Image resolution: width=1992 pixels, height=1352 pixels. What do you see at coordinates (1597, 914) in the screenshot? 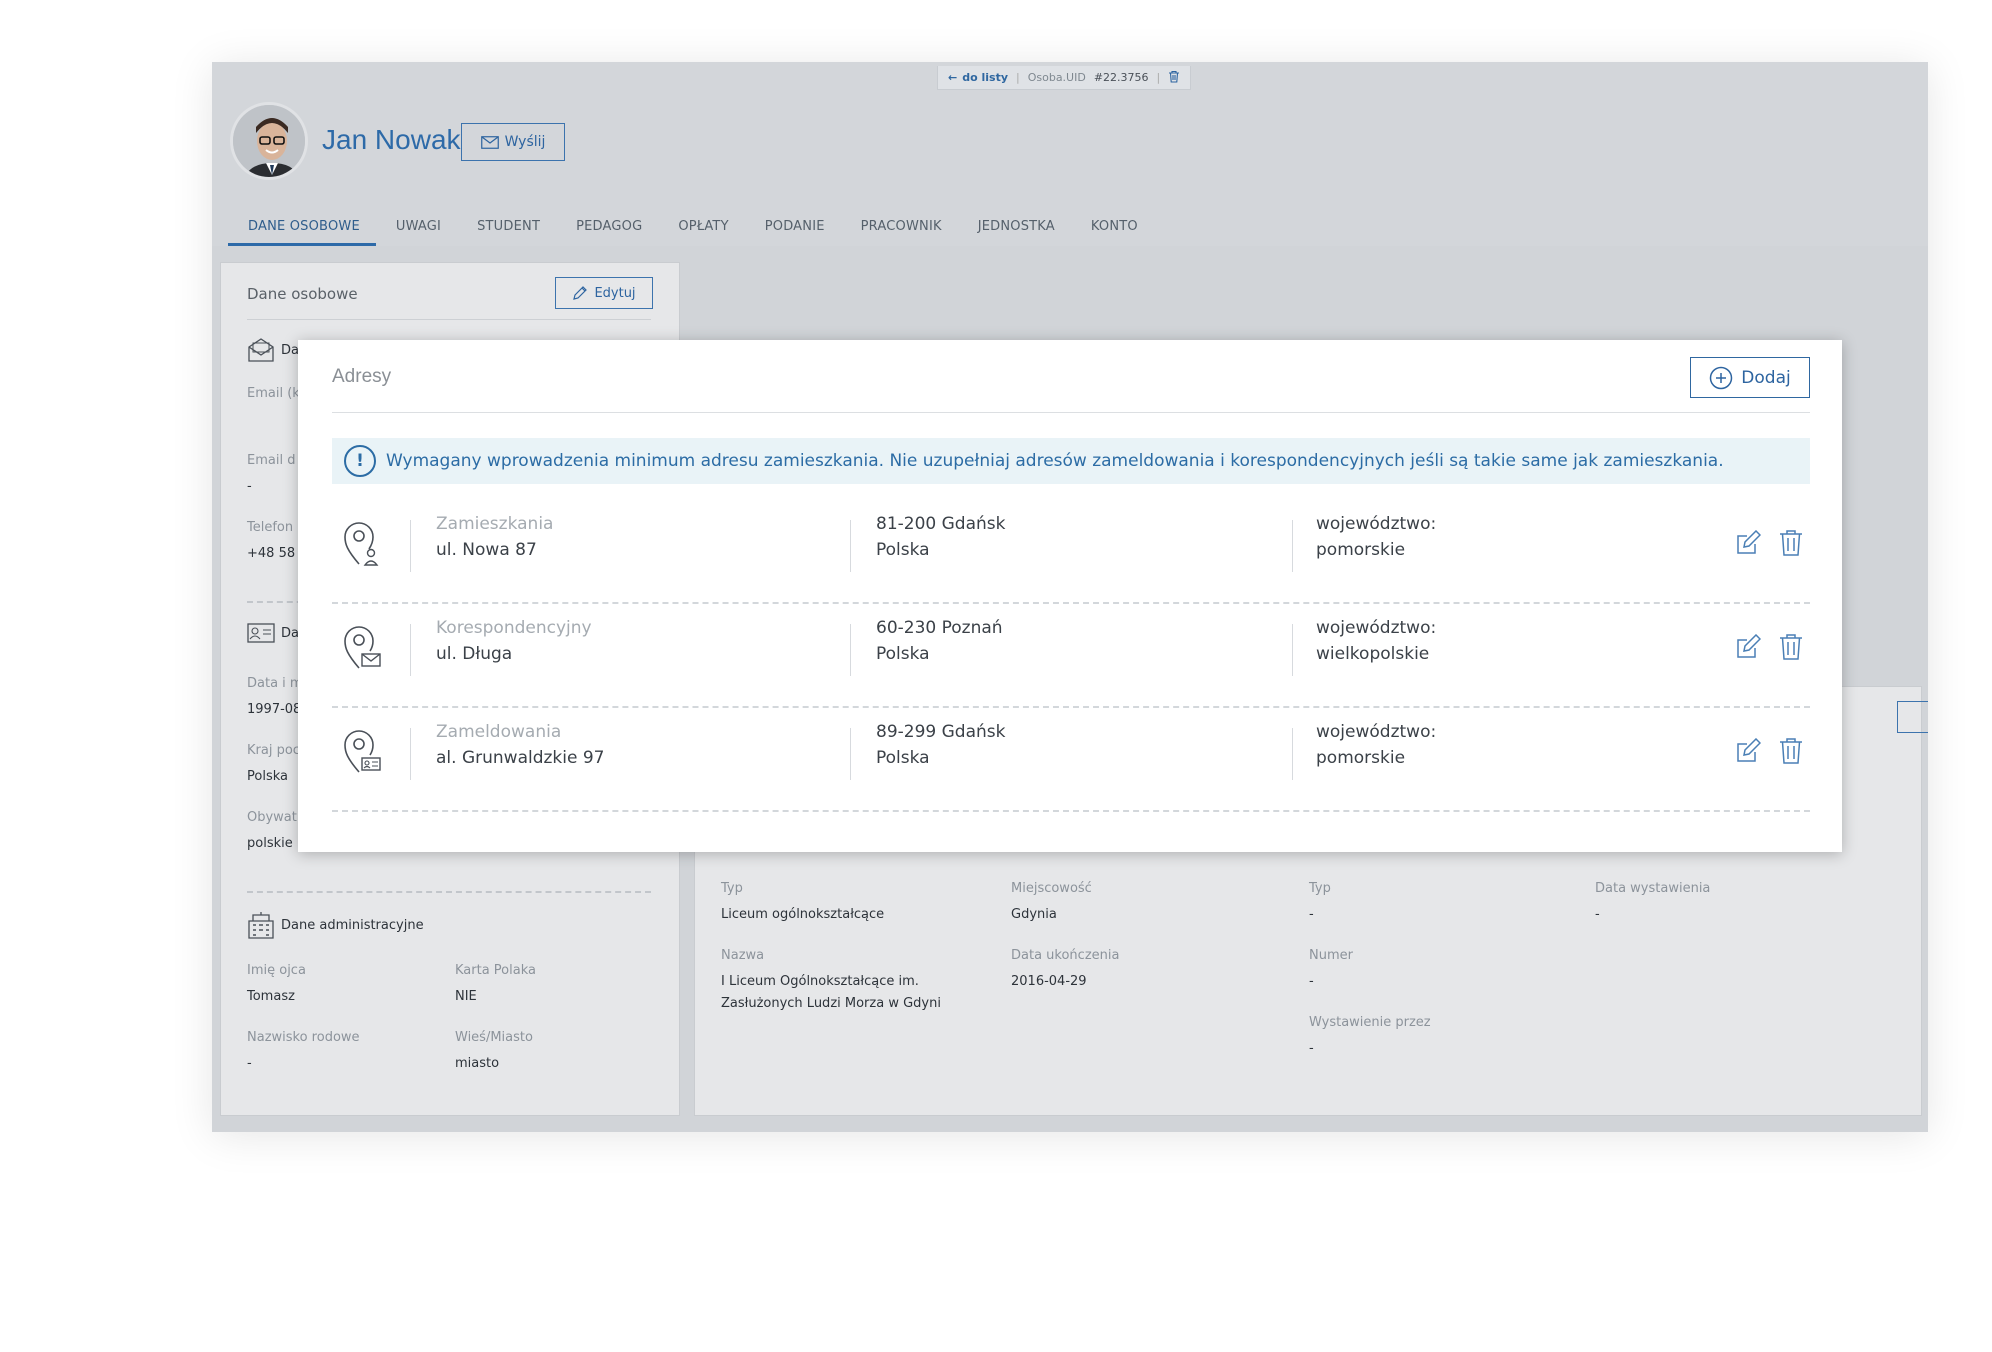
I see `issue-date-value: -` at bounding box center [1597, 914].